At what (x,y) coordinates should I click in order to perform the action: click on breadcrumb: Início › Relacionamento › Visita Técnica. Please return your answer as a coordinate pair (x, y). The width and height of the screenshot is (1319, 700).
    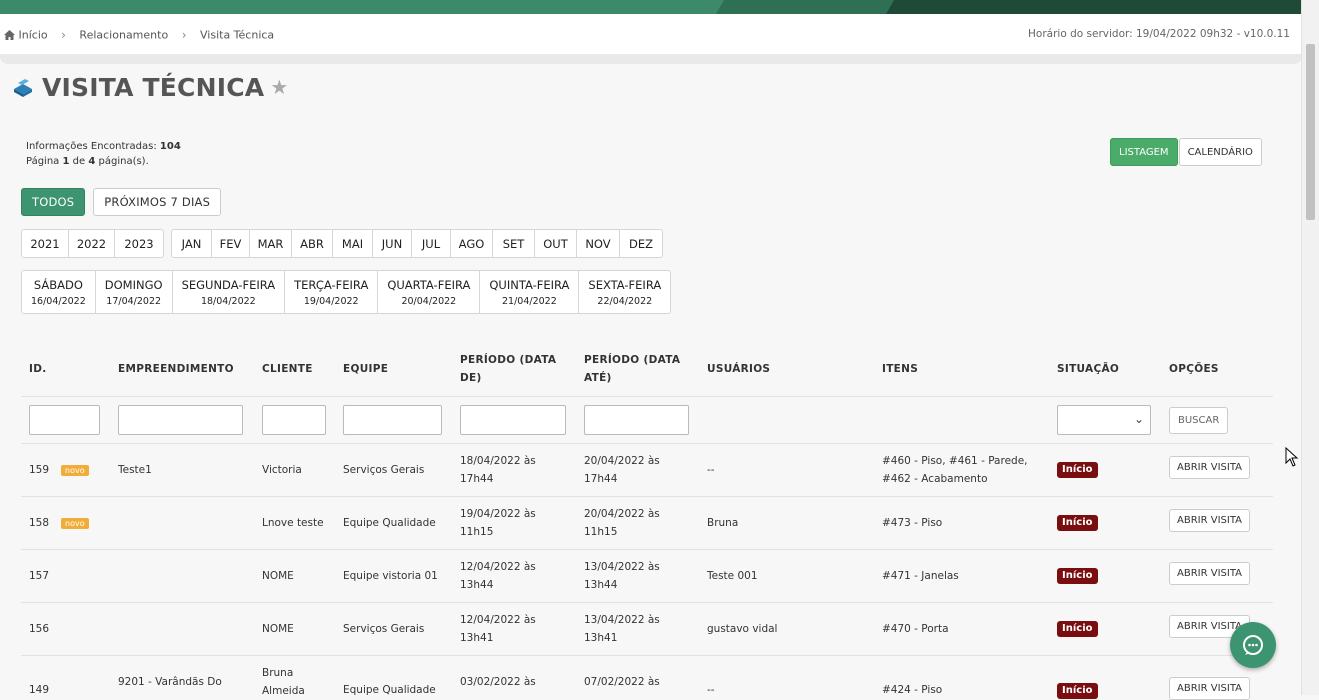
    Looking at the image, I should click on (139, 35).